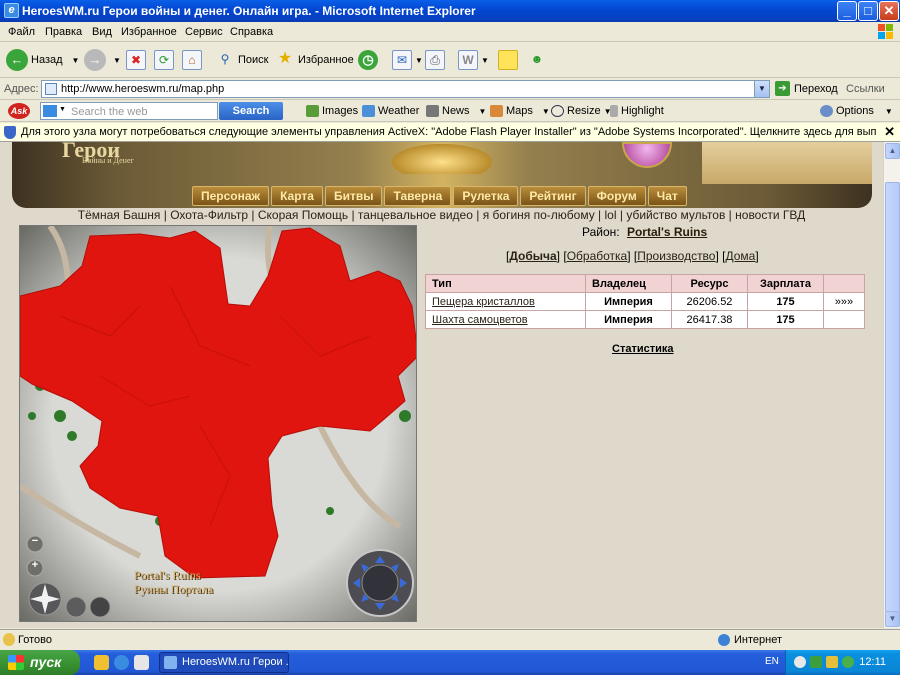 This screenshot has height=675, width=900. What do you see at coordinates (508, 60) in the screenshot?
I see `notes-button` at bounding box center [508, 60].